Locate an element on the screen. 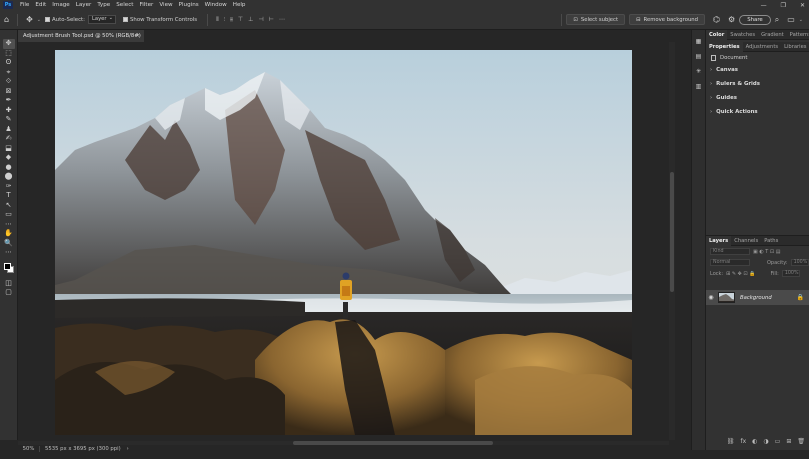 The image size is (809, 459). workspace-chevron-icon: ⌄ is located at coordinates (801, 20).